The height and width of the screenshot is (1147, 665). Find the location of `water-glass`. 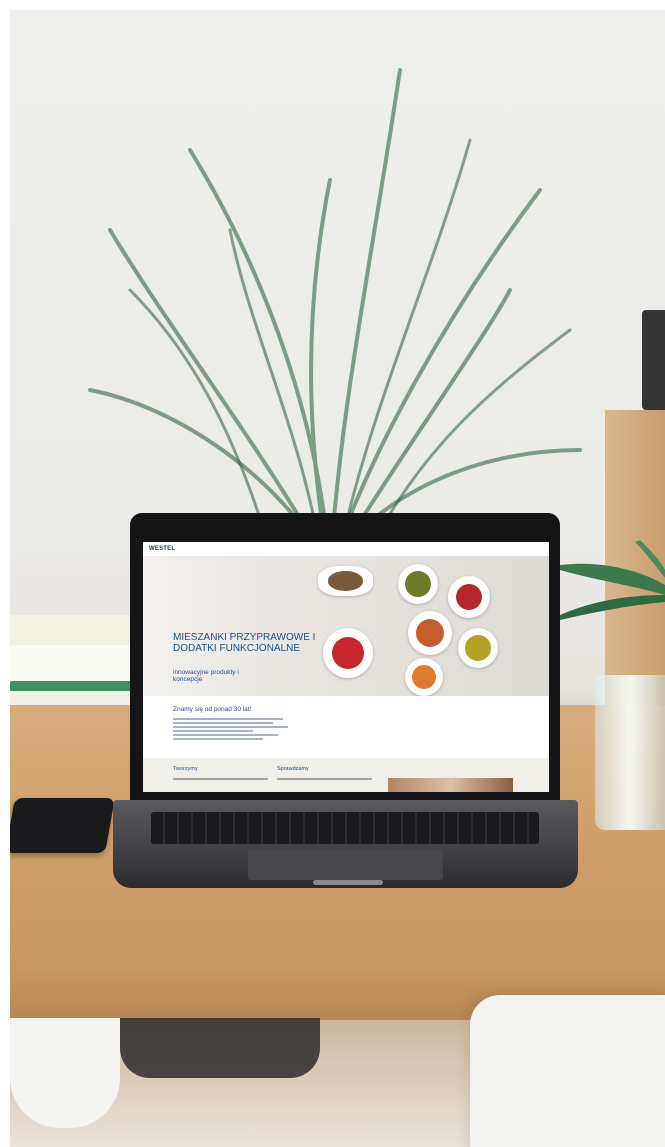

water-glass is located at coordinates (630, 752).